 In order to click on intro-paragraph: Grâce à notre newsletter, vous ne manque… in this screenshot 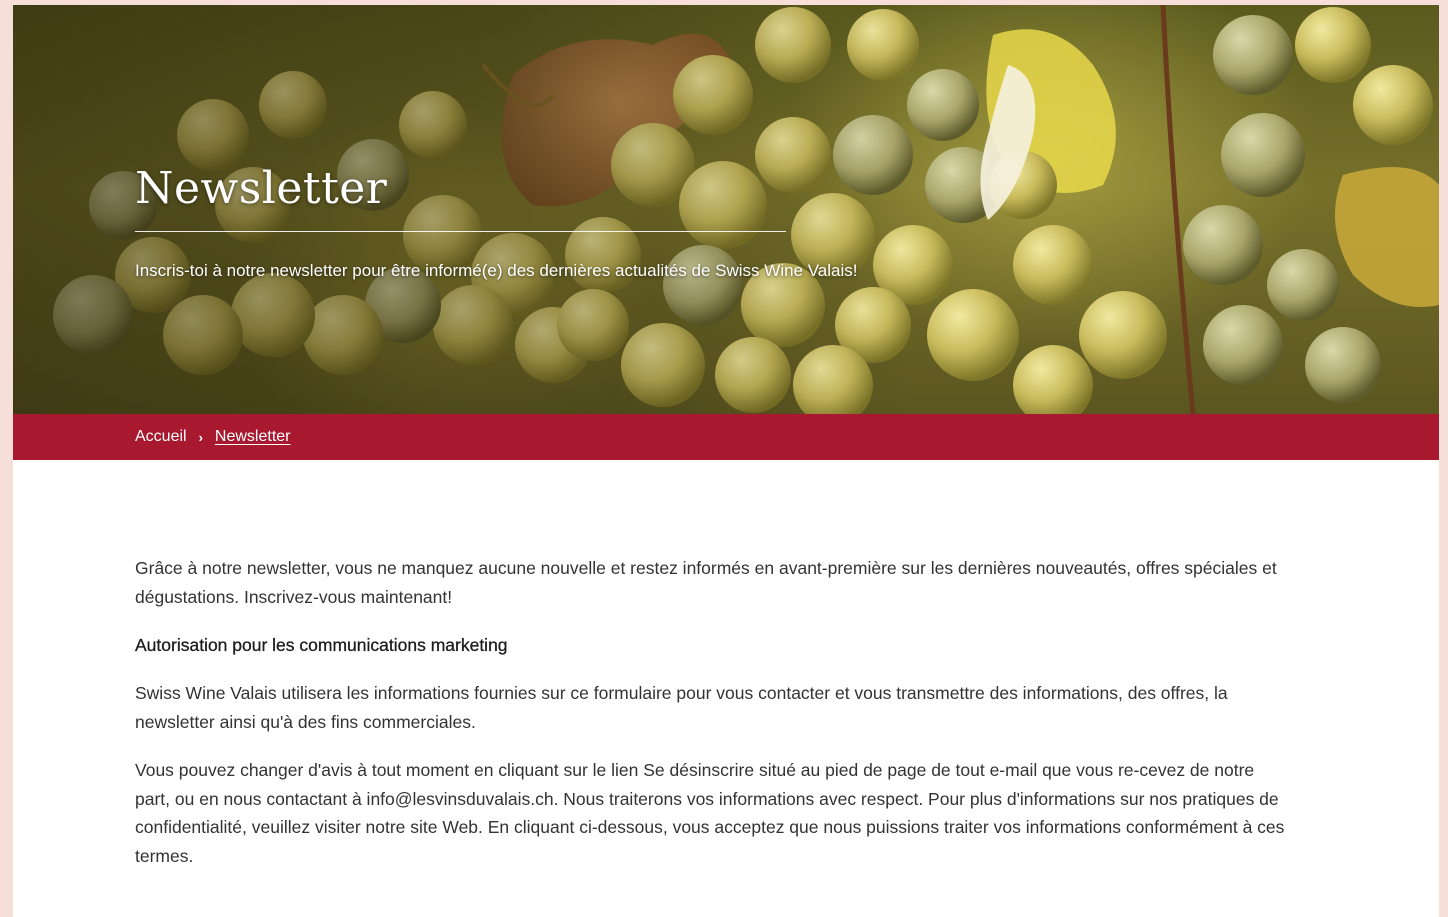, I will do `click(706, 582)`.